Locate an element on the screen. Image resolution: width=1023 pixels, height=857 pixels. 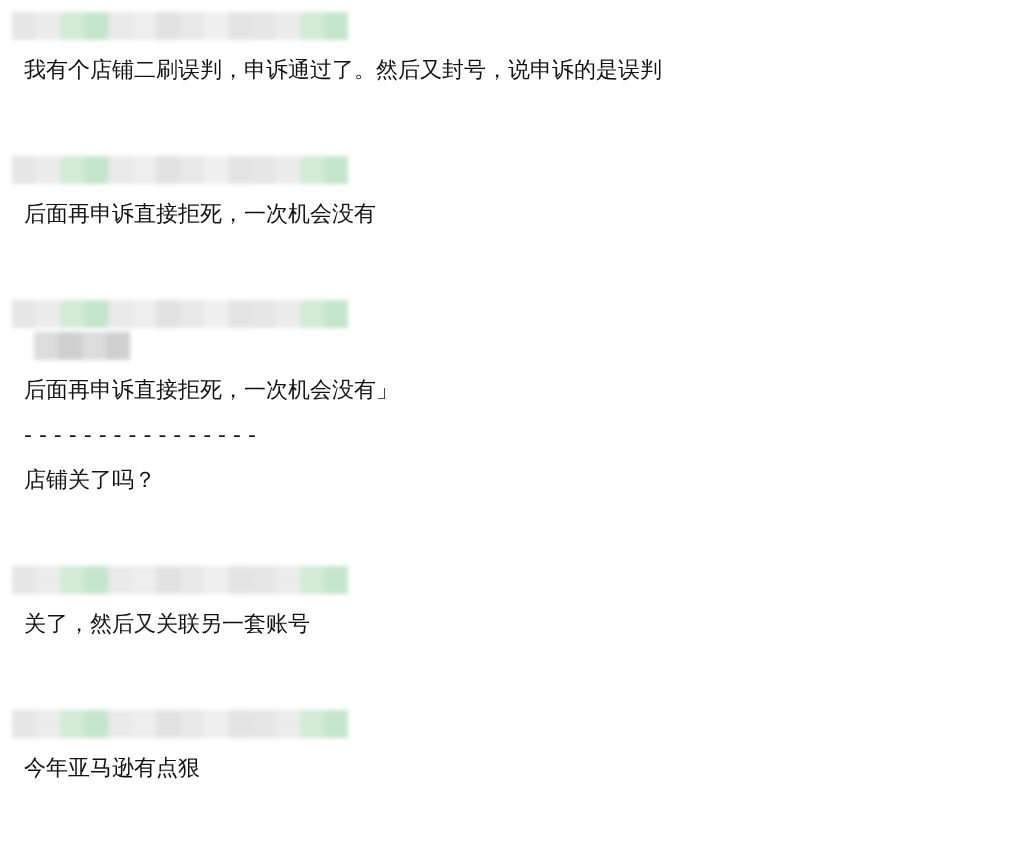
message-text: 后面再申诉直接拒死，一次机会没有 is located at coordinates (200, 214).